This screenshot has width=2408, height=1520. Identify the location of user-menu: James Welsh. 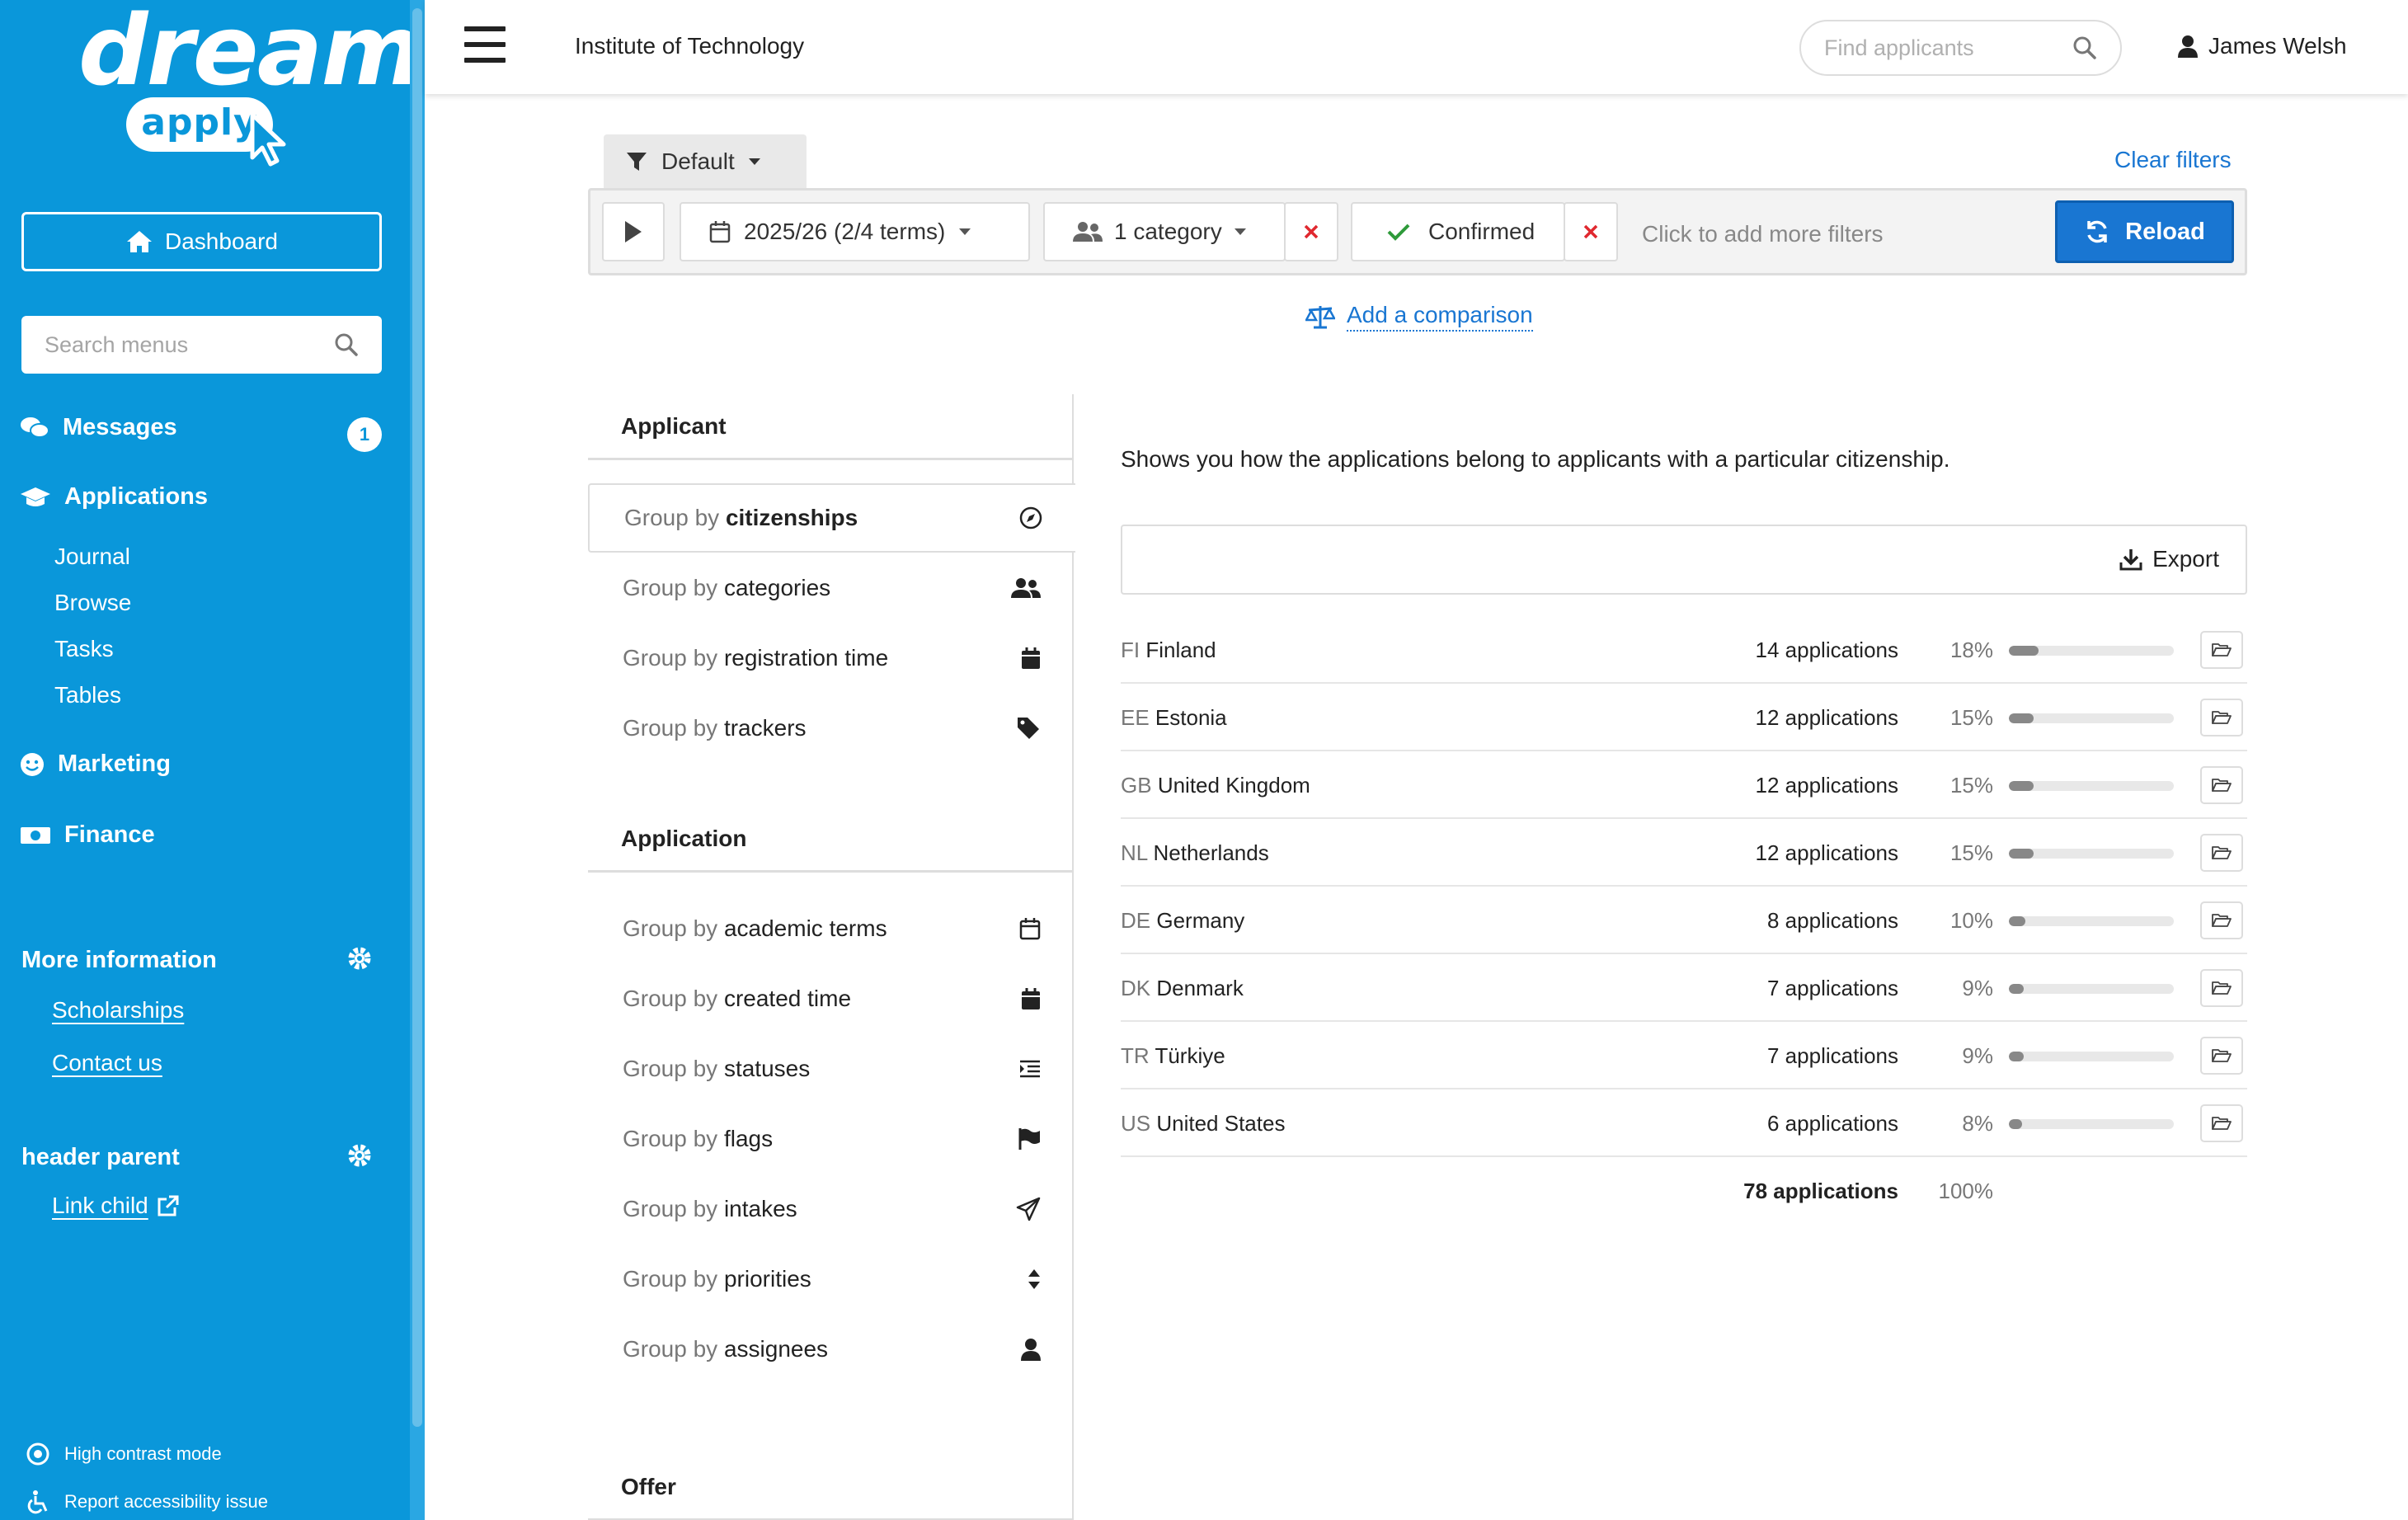
(2262, 46).